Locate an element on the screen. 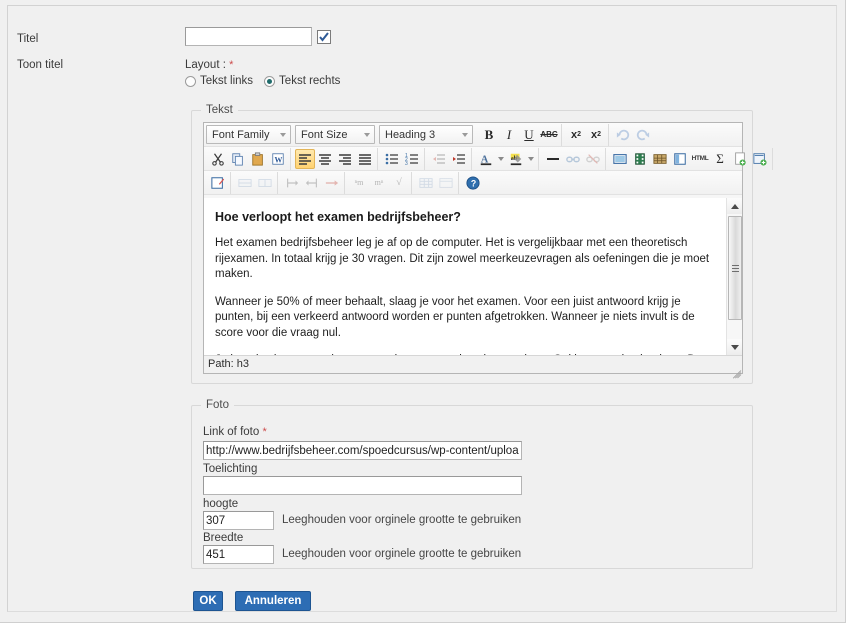 The width and height of the screenshot is (846, 623). italic-icon: I is located at coordinates (509, 135).